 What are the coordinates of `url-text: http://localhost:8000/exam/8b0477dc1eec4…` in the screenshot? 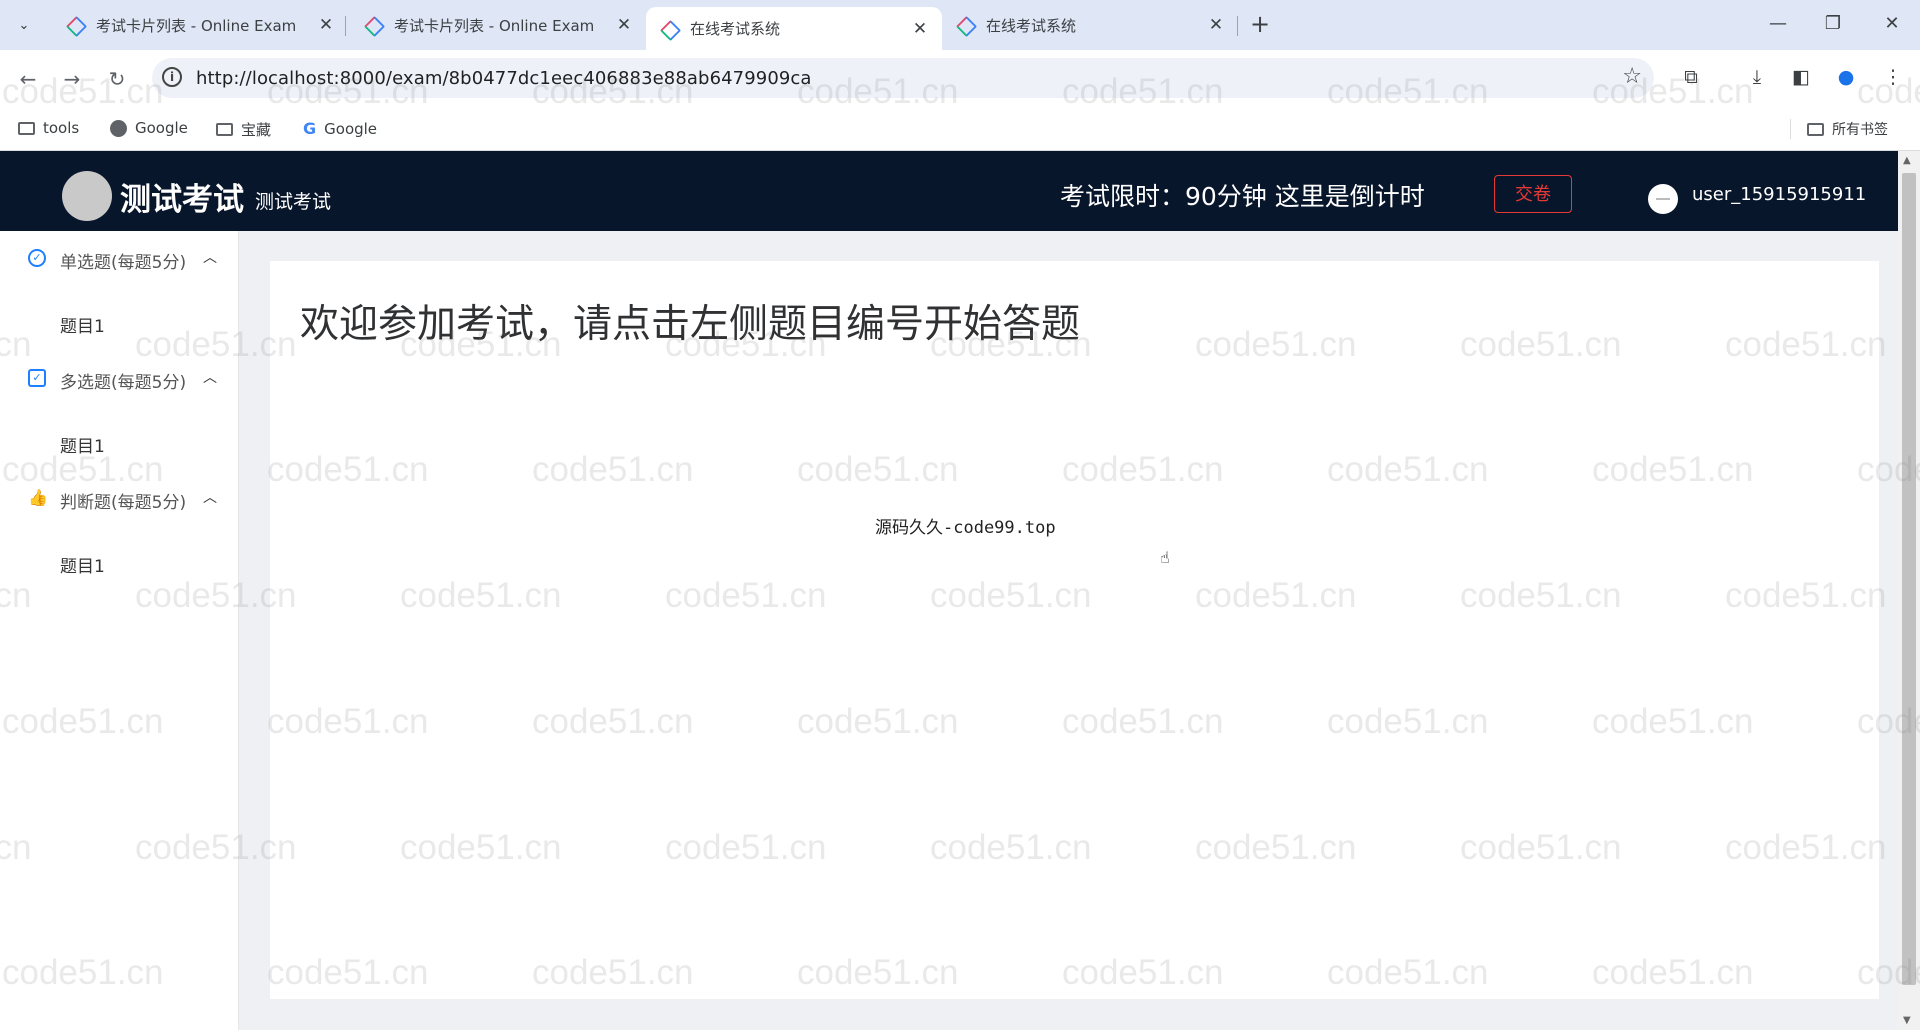 It's located at (504, 78).